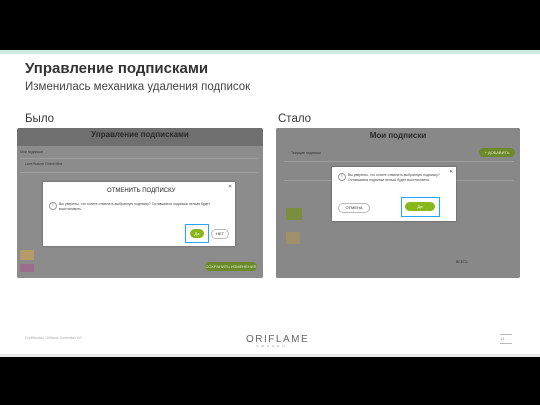 The image size is (540, 405). Describe the element at coordinates (502, 338) in the screenshot. I see `page-number: 14` at that location.